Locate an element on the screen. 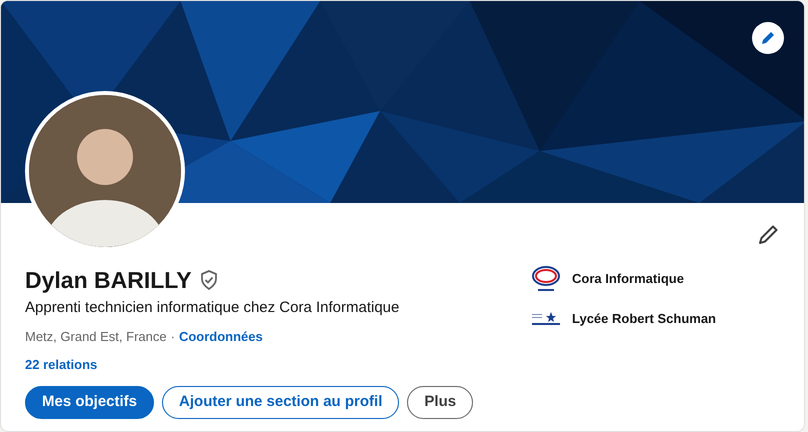 The width and height of the screenshot is (808, 432). action-button: Ajouter une section au profil is located at coordinates (281, 402).